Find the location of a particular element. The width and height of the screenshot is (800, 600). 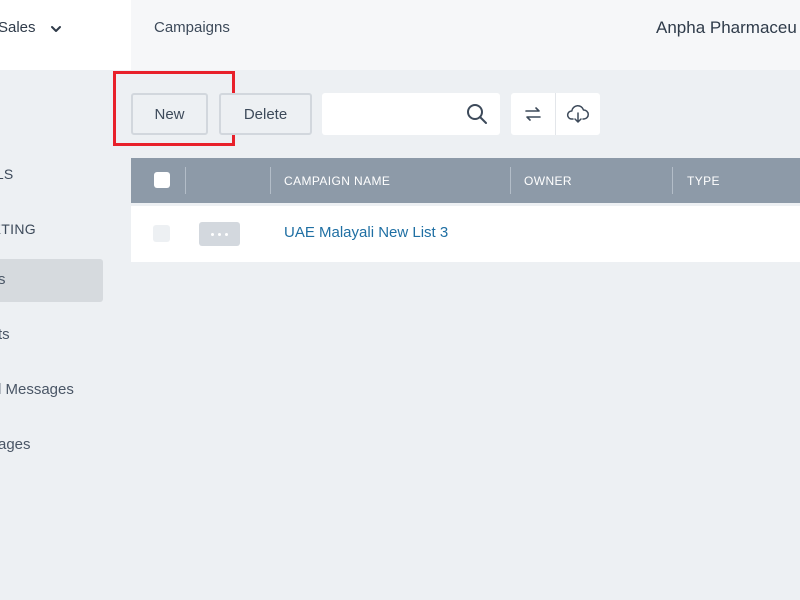

search-box is located at coordinates (411, 114).